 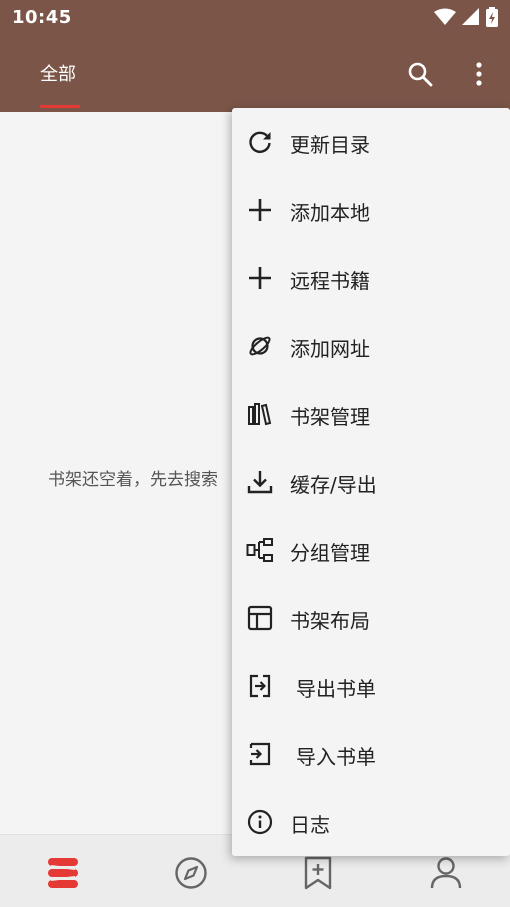 I want to click on menu-item-group-manage: 分组管理, so click(x=371, y=550).